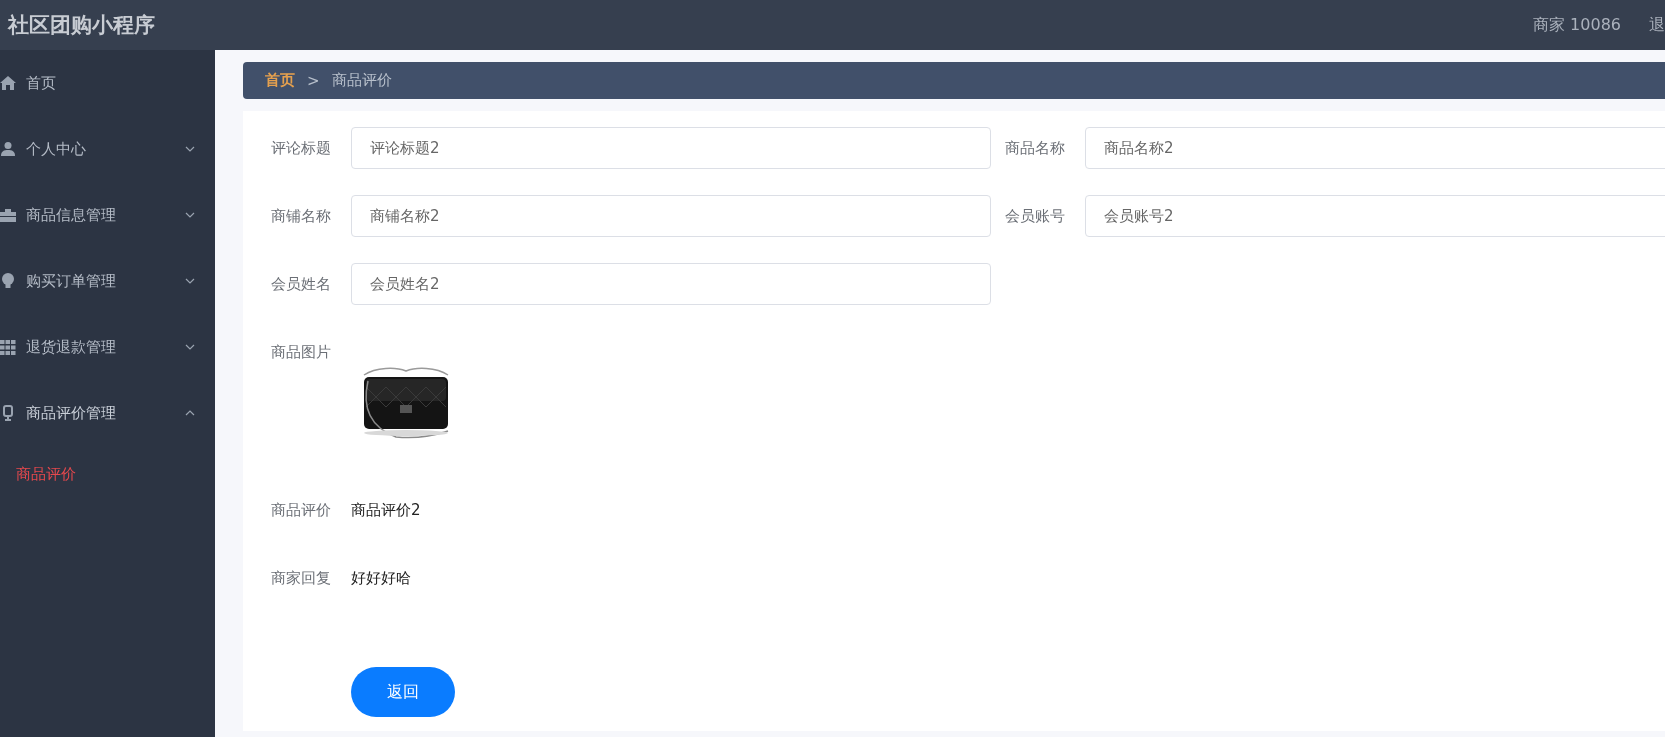  I want to click on text-field: 会员账号2, so click(1375, 216).